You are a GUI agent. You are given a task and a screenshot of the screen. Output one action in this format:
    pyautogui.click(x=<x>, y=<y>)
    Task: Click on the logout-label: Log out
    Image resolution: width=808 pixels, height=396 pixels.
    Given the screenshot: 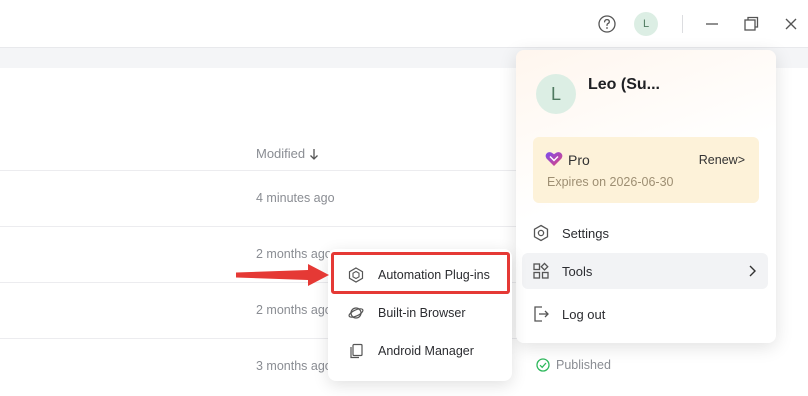 What is the action you would take?
    pyautogui.click(x=584, y=314)
    